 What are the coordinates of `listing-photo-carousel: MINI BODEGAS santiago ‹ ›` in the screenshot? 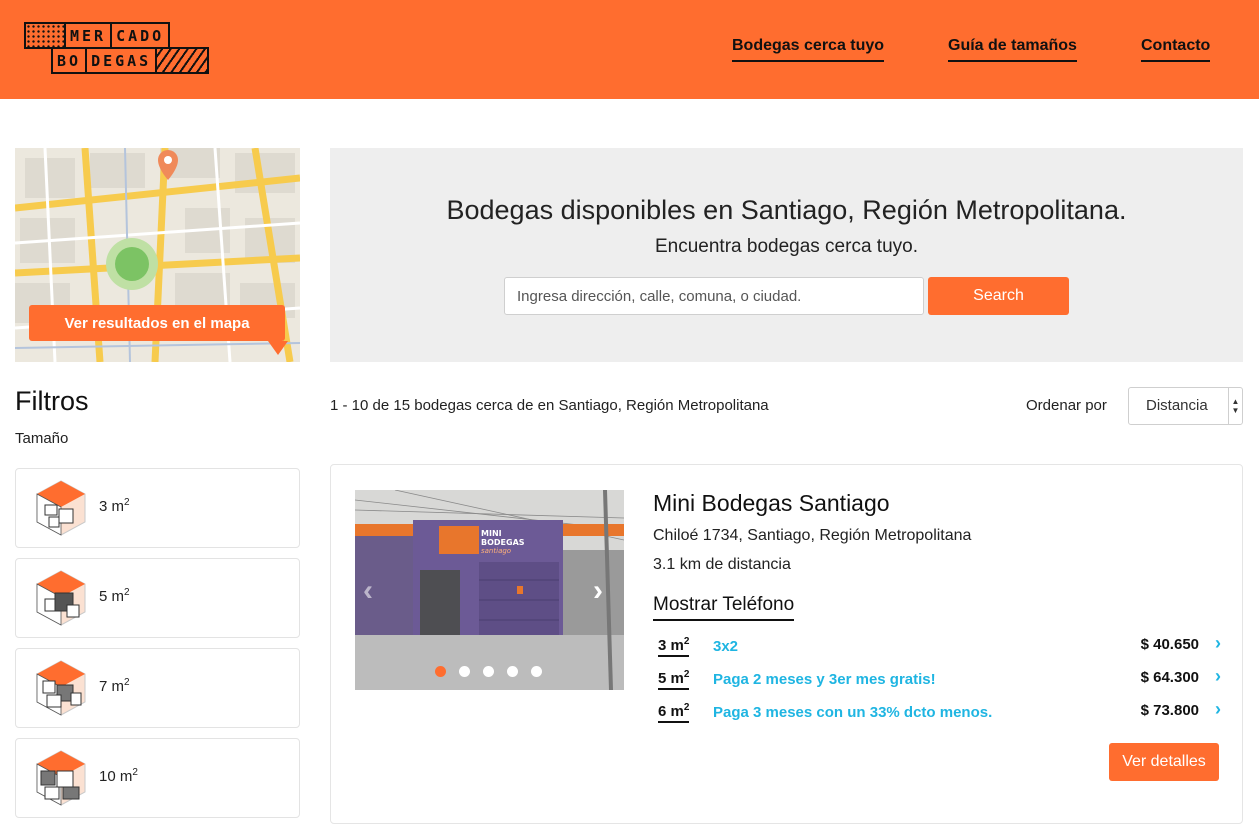 It's located at (489, 590).